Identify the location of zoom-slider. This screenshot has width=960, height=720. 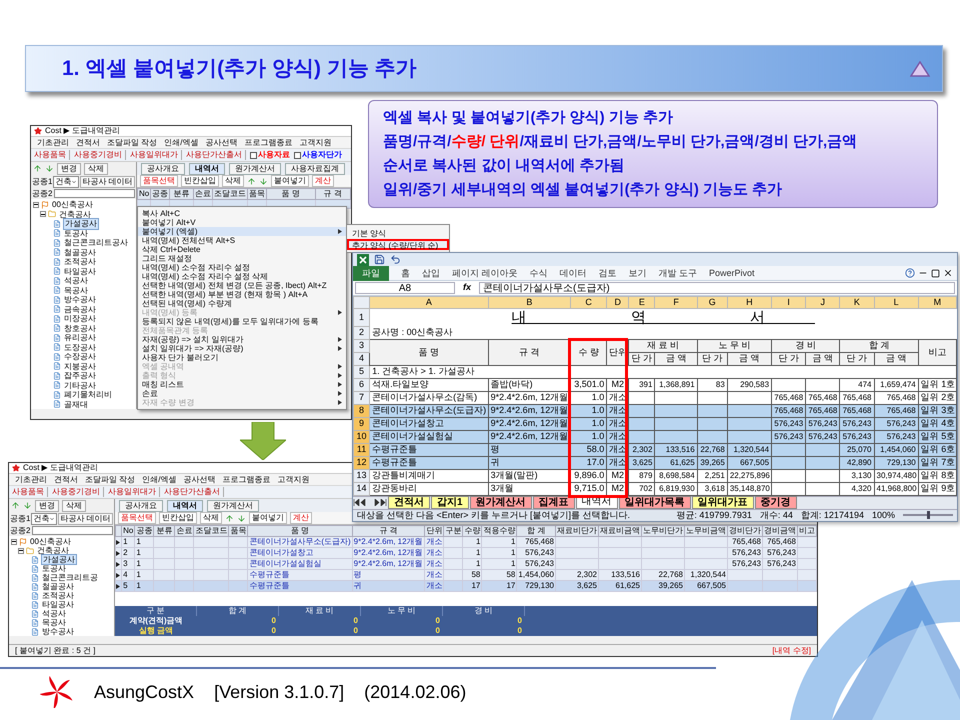
(928, 515).